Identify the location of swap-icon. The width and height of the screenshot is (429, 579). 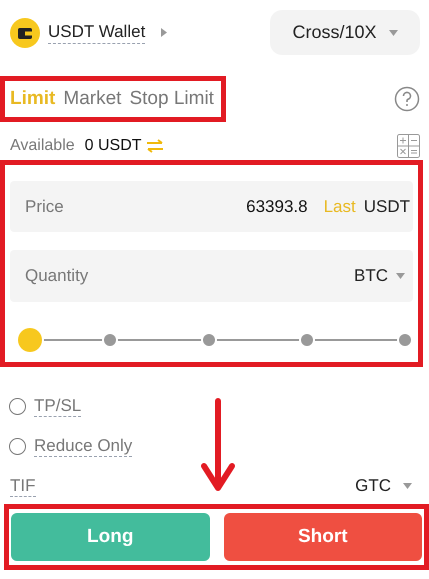
(155, 145).